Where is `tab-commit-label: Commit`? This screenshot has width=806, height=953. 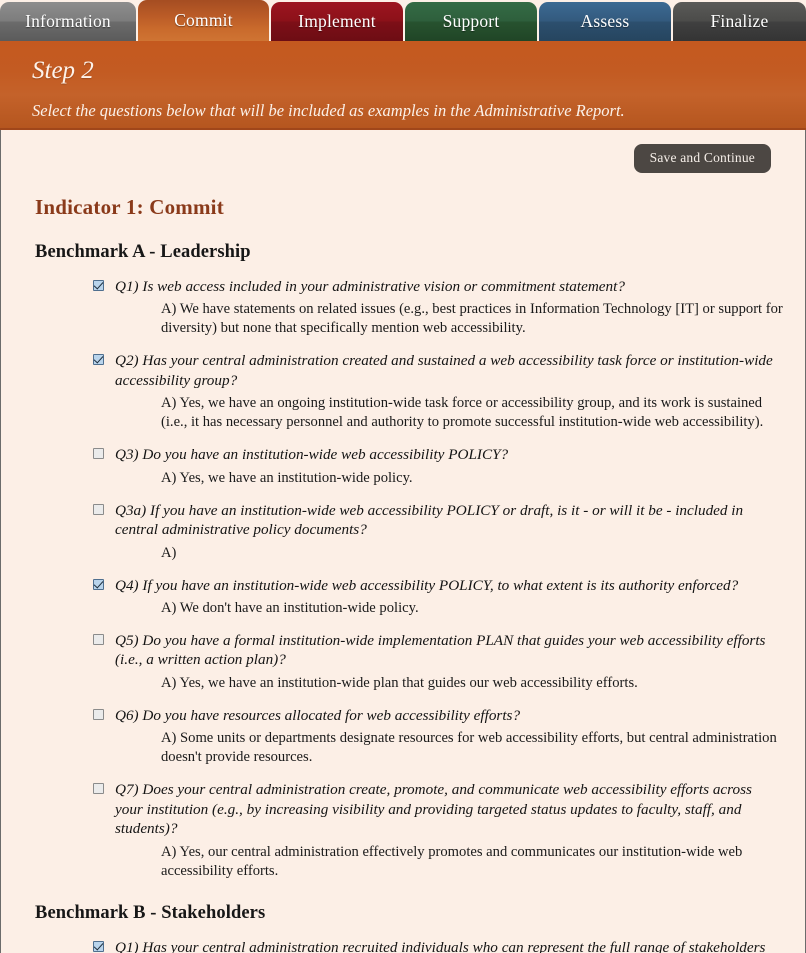 tab-commit-label: Commit is located at coordinates (203, 20).